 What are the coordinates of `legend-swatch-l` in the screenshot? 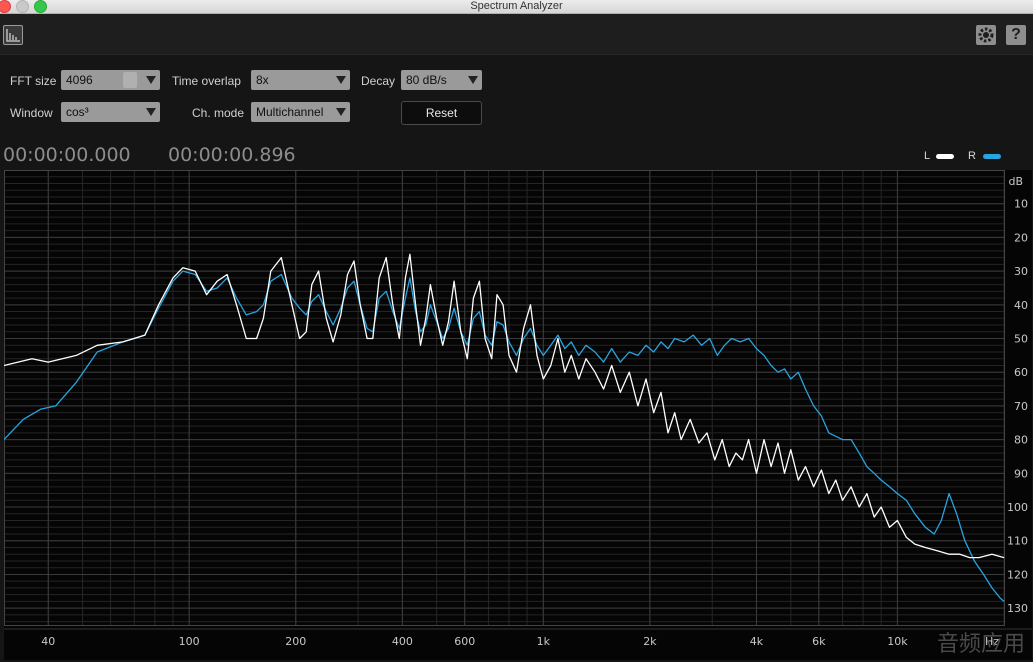 It's located at (945, 156).